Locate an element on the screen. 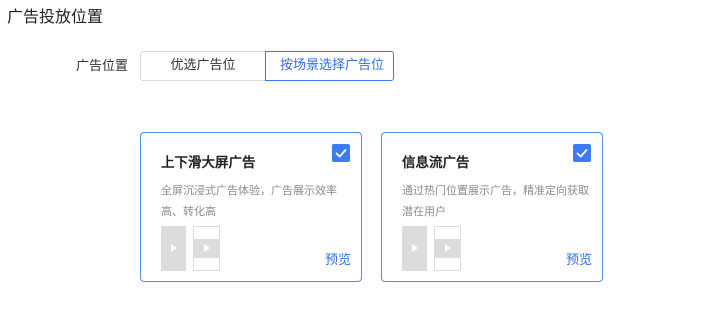 The image size is (719, 316). card-description: 通过热门位置展示广告，精准定向获取潜在用户 is located at coordinates (495, 201).